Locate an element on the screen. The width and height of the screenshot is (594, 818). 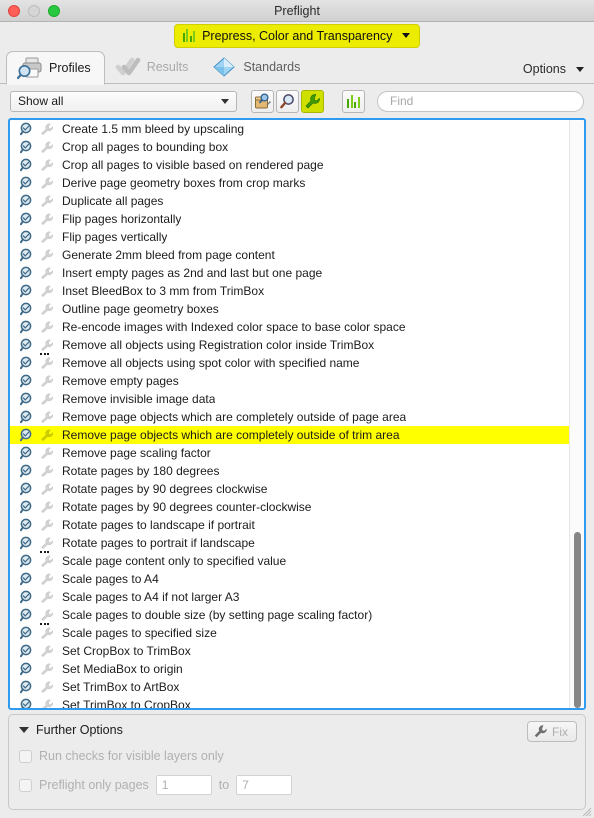
search-input is located at coordinates (480, 101).